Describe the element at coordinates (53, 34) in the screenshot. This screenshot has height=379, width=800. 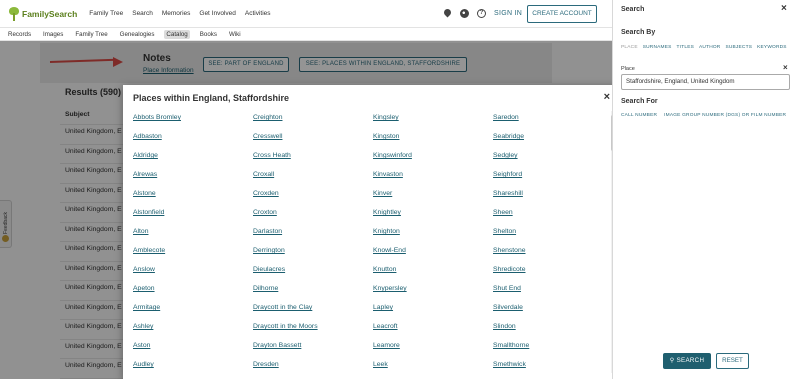
I see `subnav-images: Images` at that location.